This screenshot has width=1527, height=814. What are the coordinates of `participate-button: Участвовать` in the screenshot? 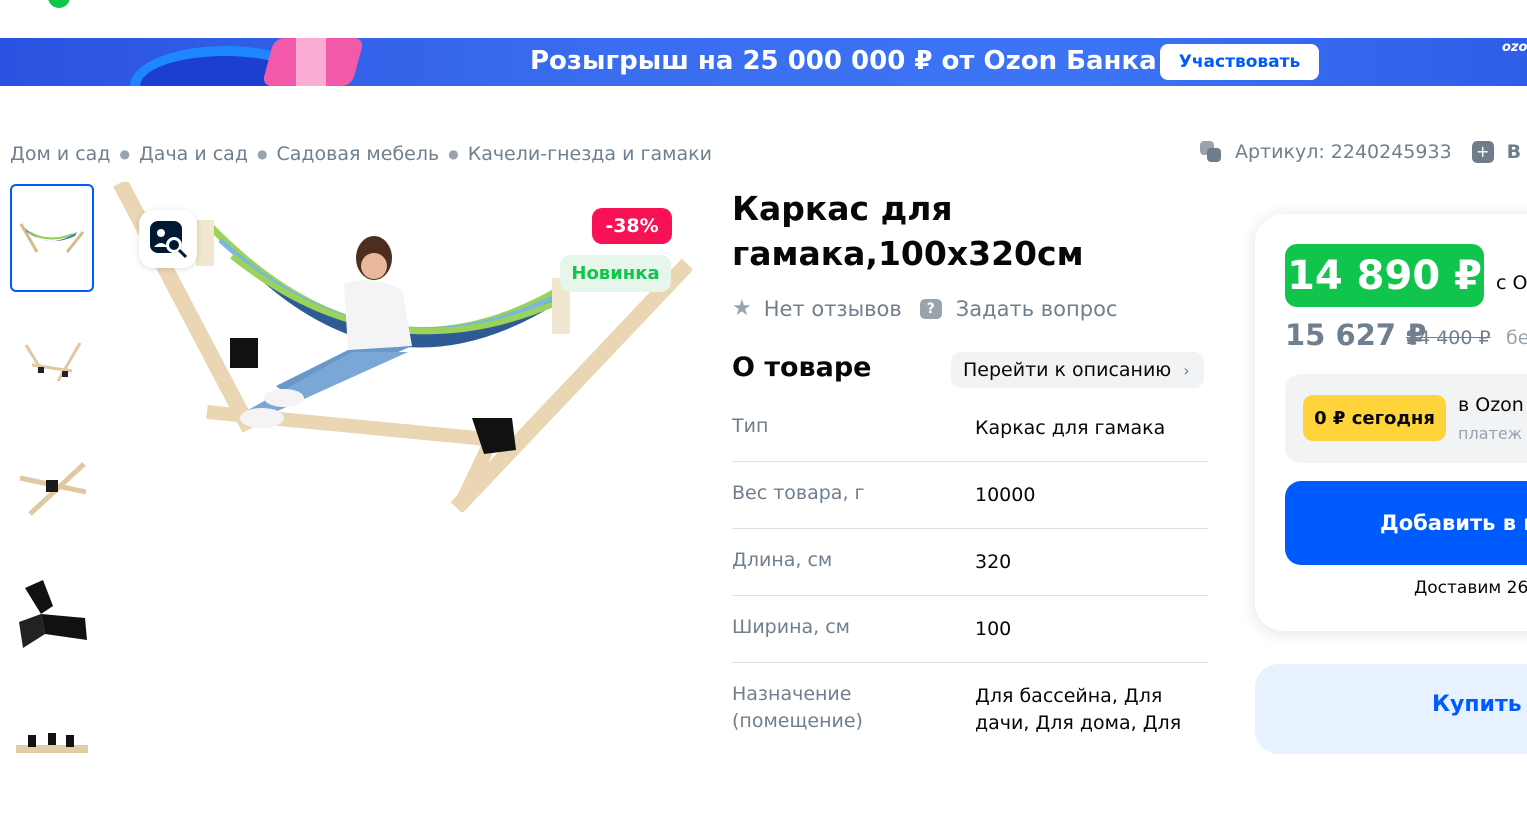 It's located at (1239, 62).